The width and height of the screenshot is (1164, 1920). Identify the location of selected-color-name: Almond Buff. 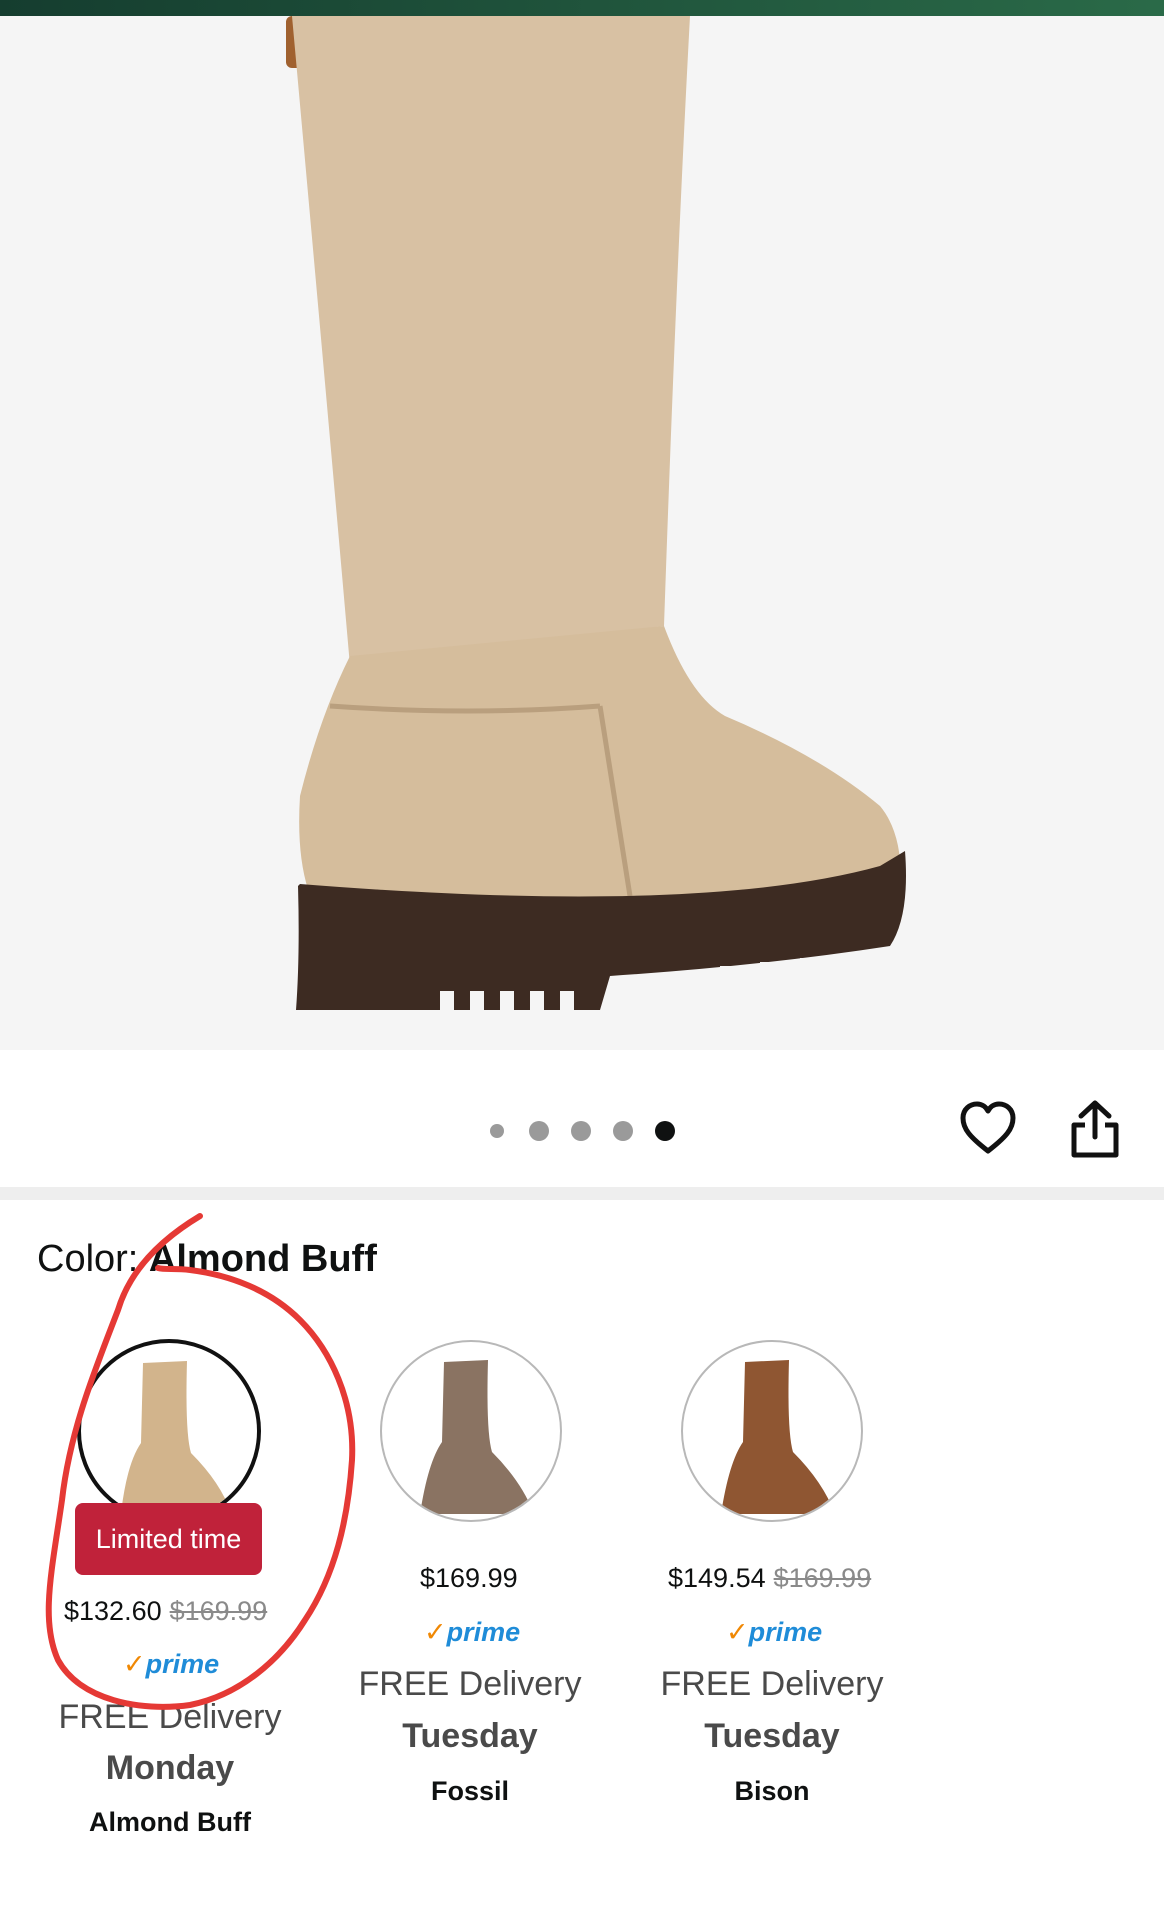
(262, 1259).